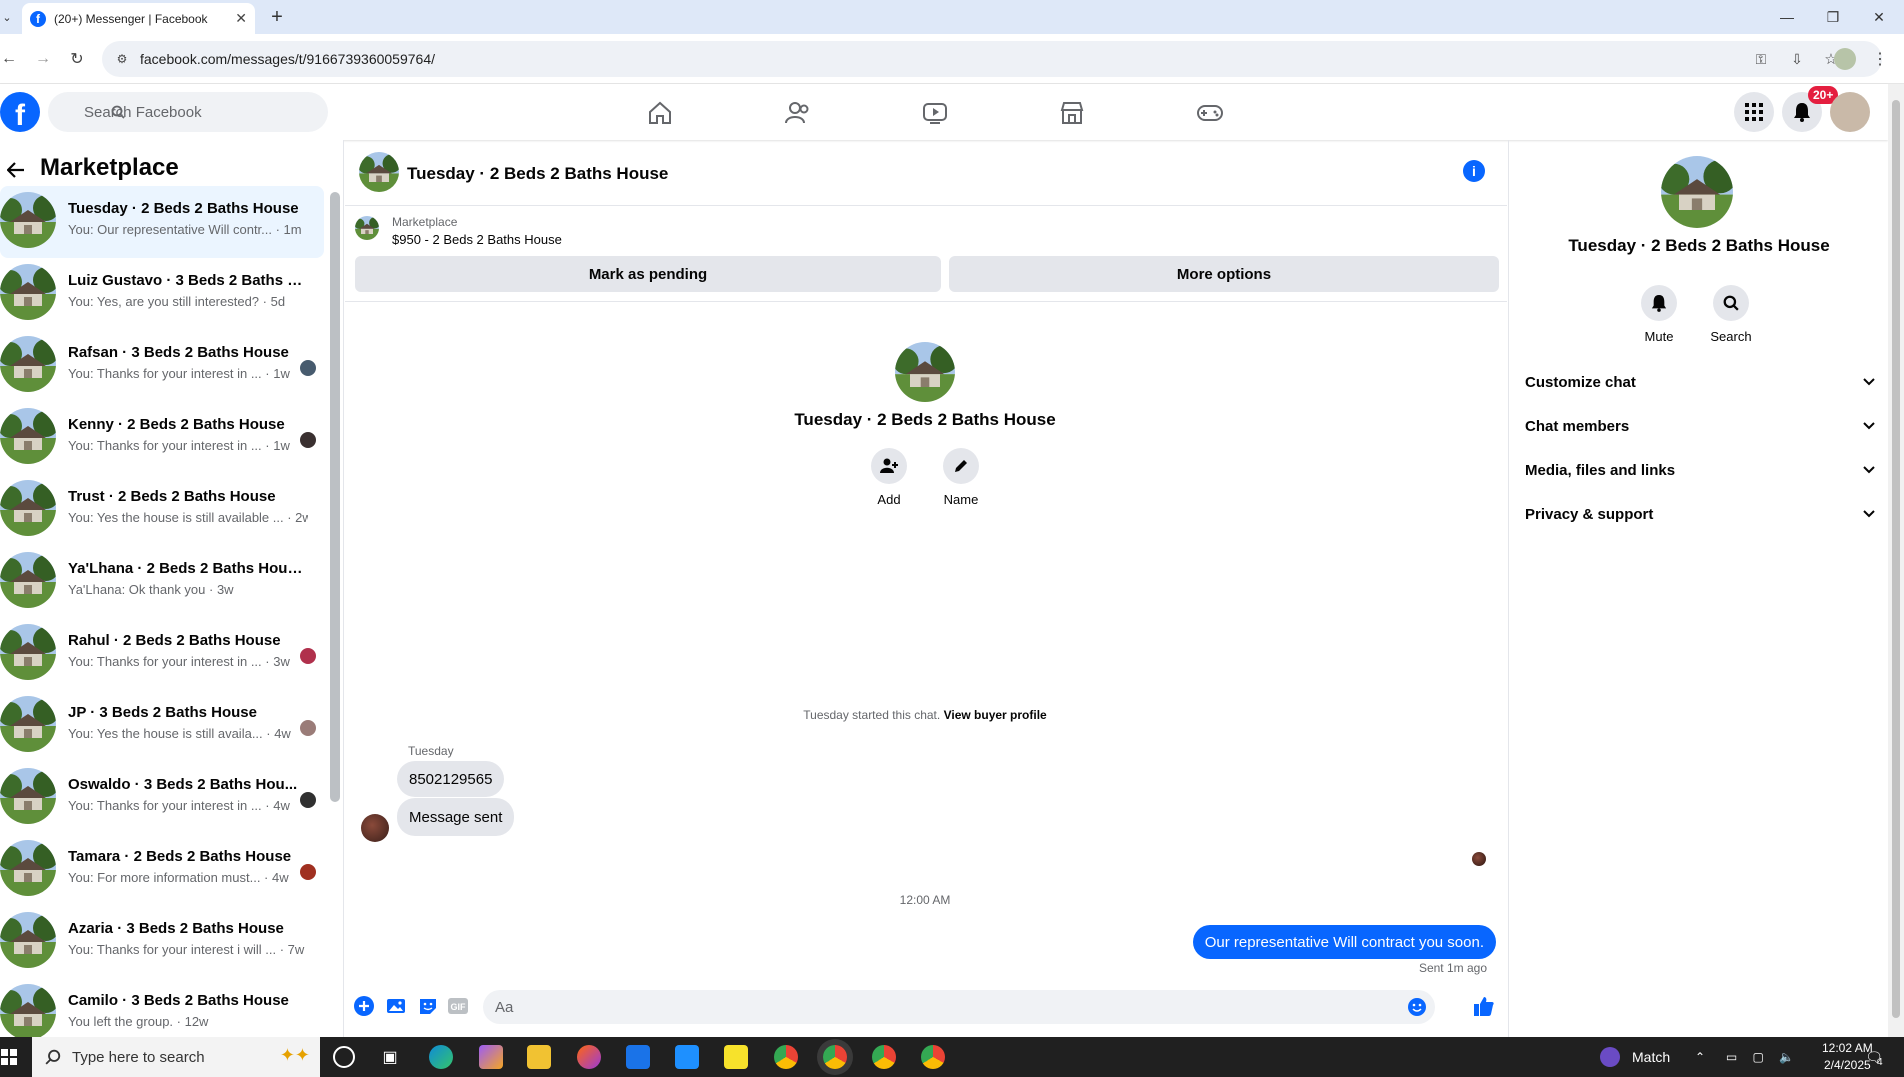 Image resolution: width=1904 pixels, height=1077 pixels. I want to click on weather-icon, so click(1610, 1057).